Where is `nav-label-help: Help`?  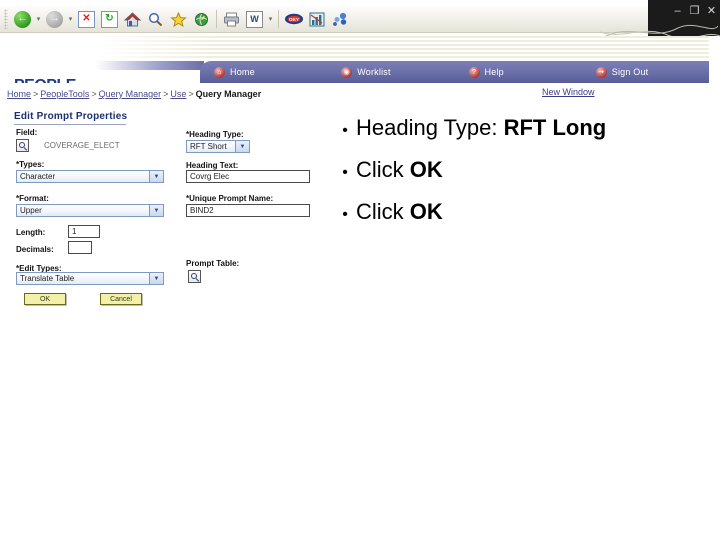
nav-label-help: Help is located at coordinates (494, 72).